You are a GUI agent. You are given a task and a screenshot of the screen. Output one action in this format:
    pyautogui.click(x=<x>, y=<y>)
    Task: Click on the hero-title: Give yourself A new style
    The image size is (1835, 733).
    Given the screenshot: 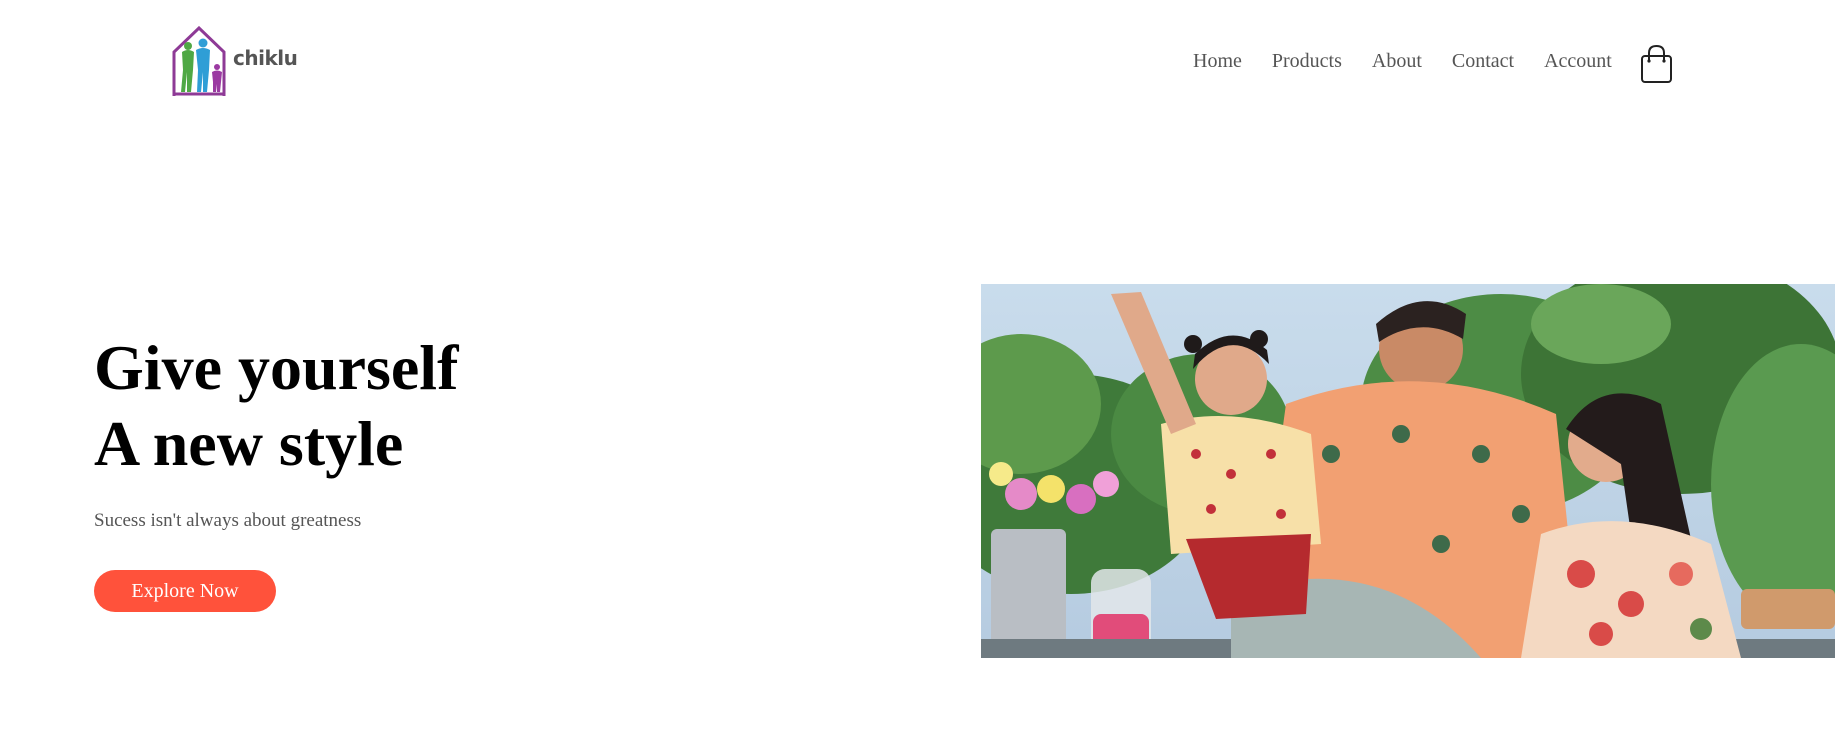 What is the action you would take?
    pyautogui.click(x=276, y=406)
    